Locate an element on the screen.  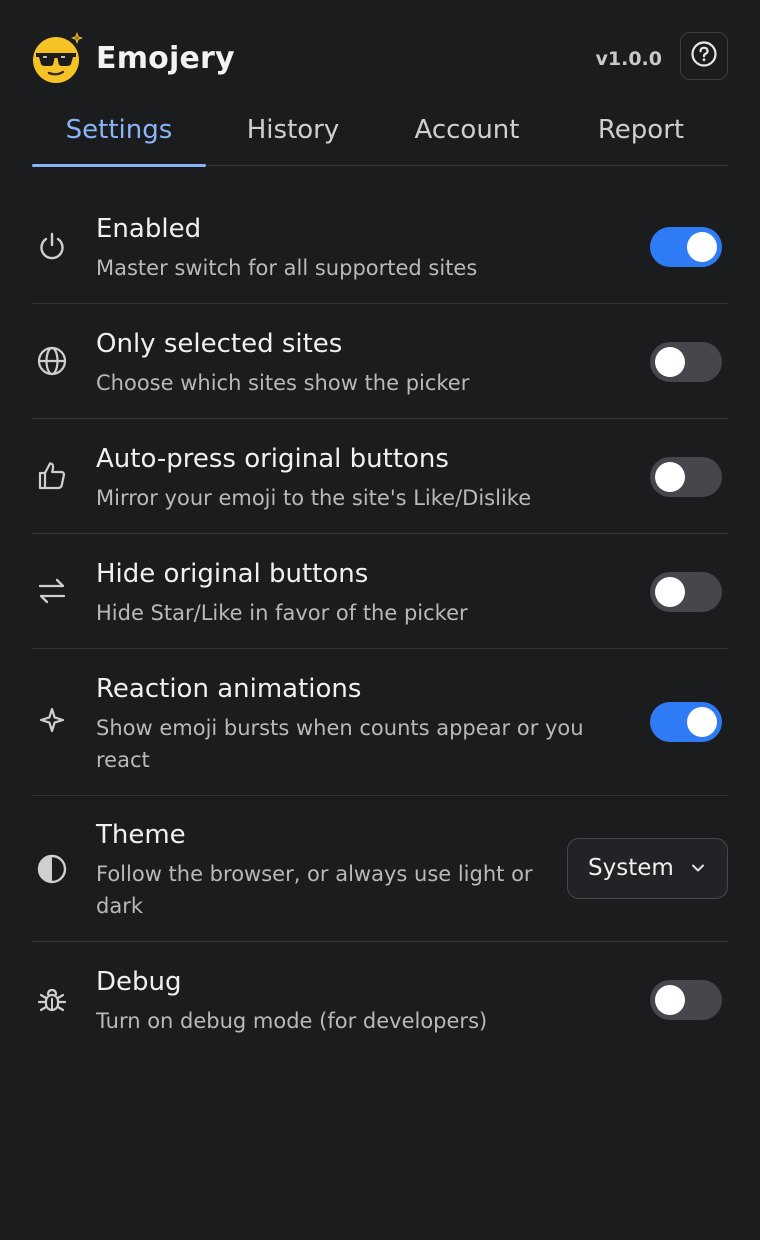
contrast-icon is located at coordinates (52, 869).